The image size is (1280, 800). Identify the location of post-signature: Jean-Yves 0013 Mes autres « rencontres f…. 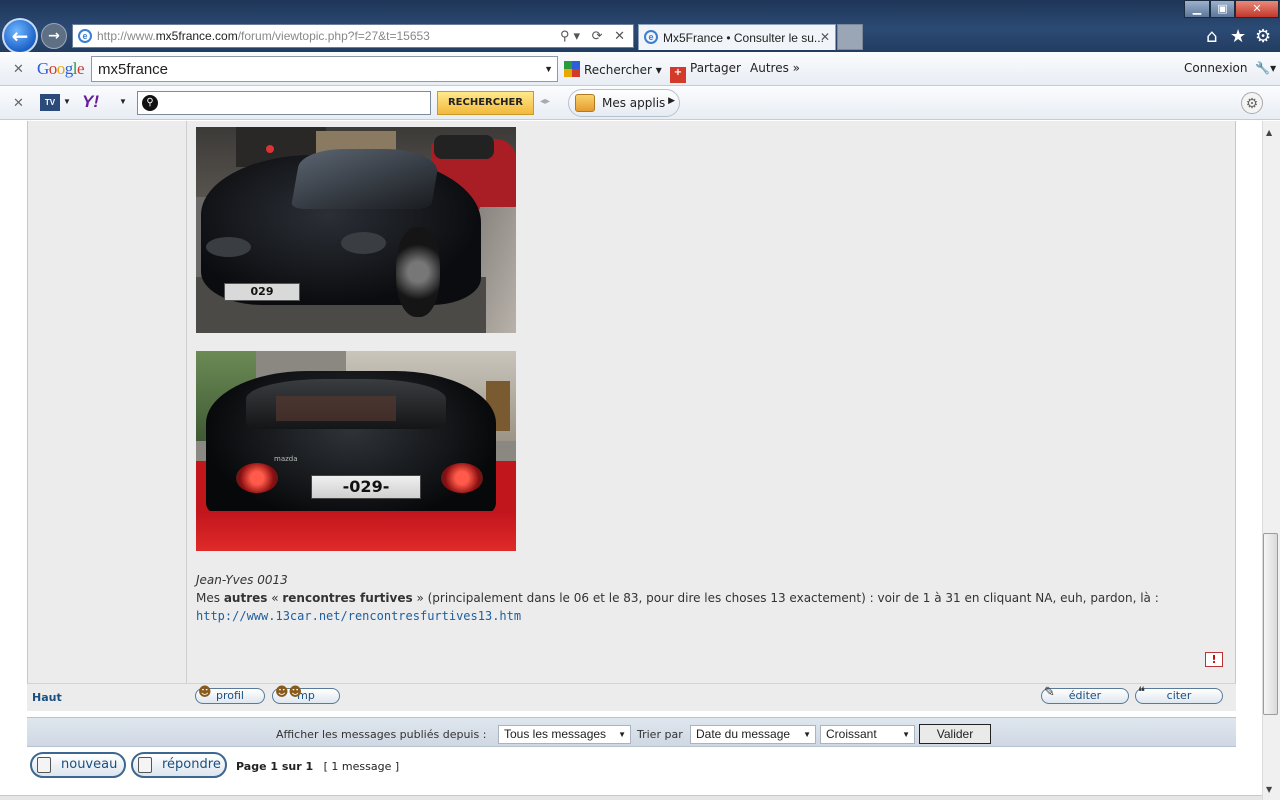
(696, 598).